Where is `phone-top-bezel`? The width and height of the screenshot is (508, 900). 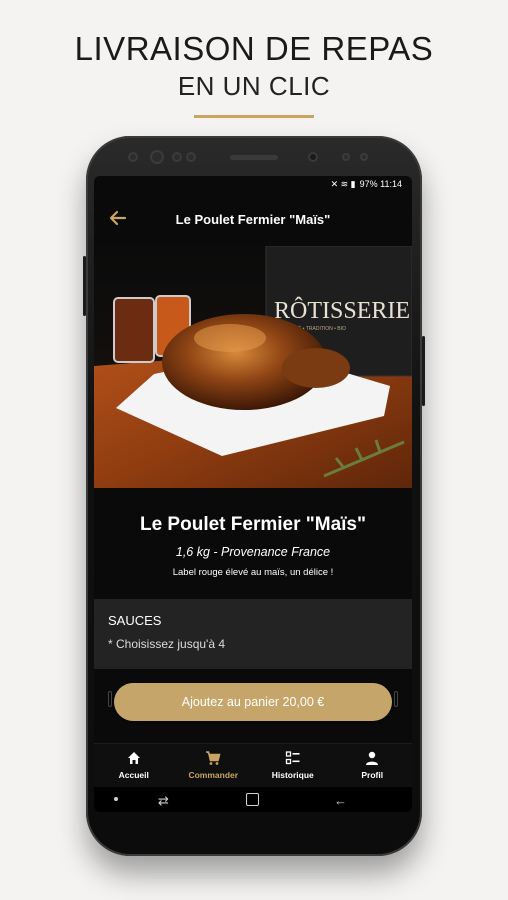
phone-top-bezel is located at coordinates (254, 156).